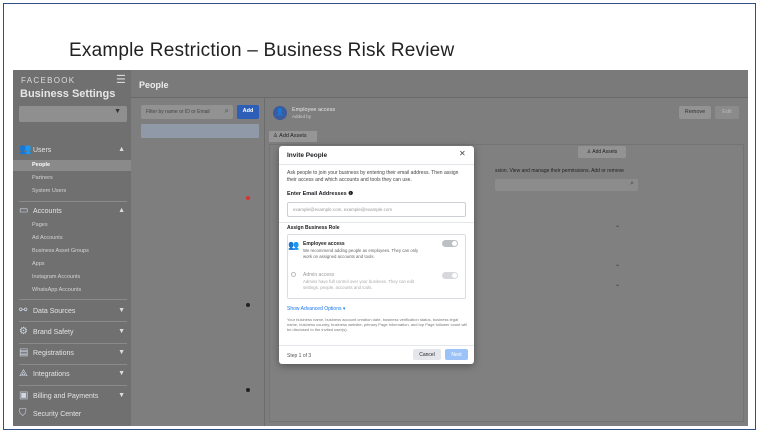 The width and height of the screenshot is (760, 434). What do you see at coordinates (344, 309) in the screenshot?
I see `chevron-down-icon: ▾` at bounding box center [344, 309].